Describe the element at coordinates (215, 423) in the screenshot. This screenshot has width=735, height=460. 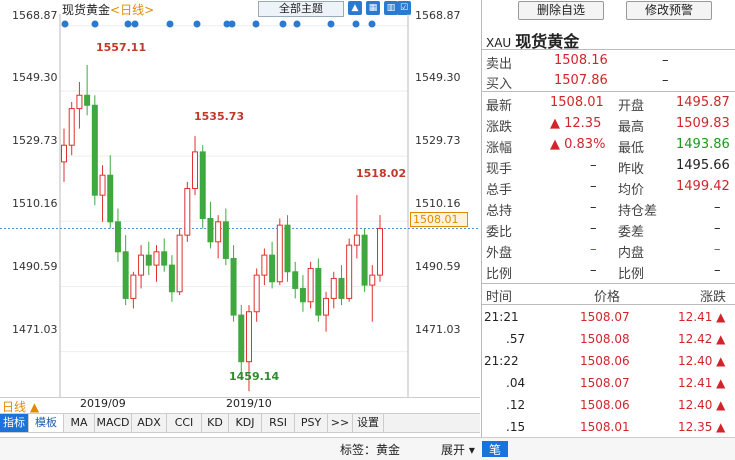
I see `kd-tab: KD` at that location.